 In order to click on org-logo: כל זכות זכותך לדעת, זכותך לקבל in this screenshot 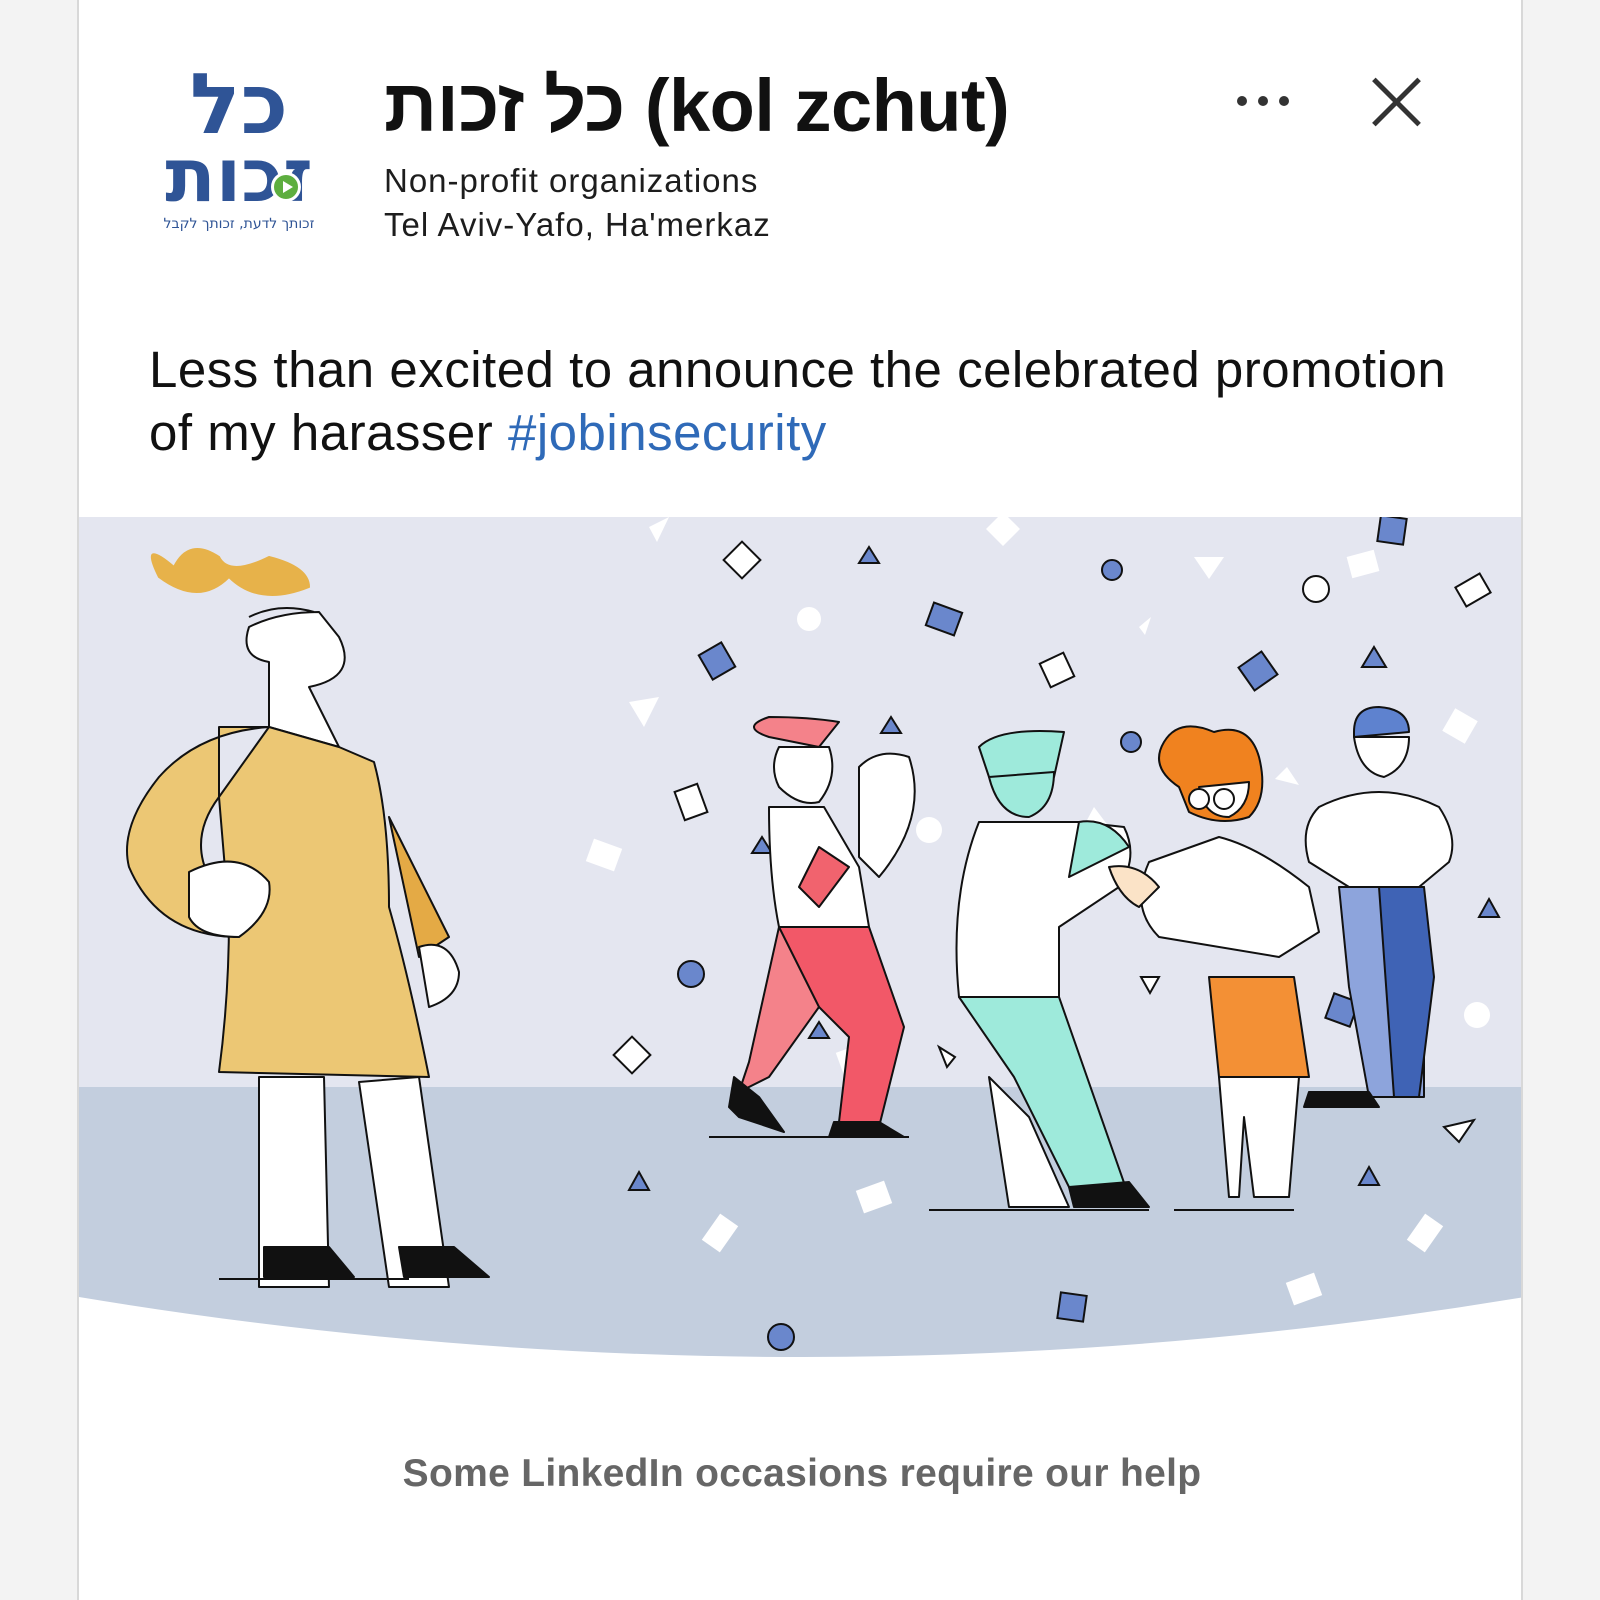, I will do `click(249, 151)`.